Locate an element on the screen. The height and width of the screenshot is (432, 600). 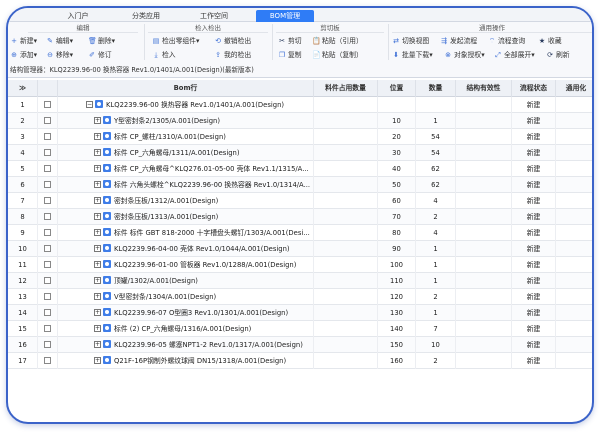
expand-all-button: ⤢ 全部展开 ▾ is located at coordinates (514, 55).